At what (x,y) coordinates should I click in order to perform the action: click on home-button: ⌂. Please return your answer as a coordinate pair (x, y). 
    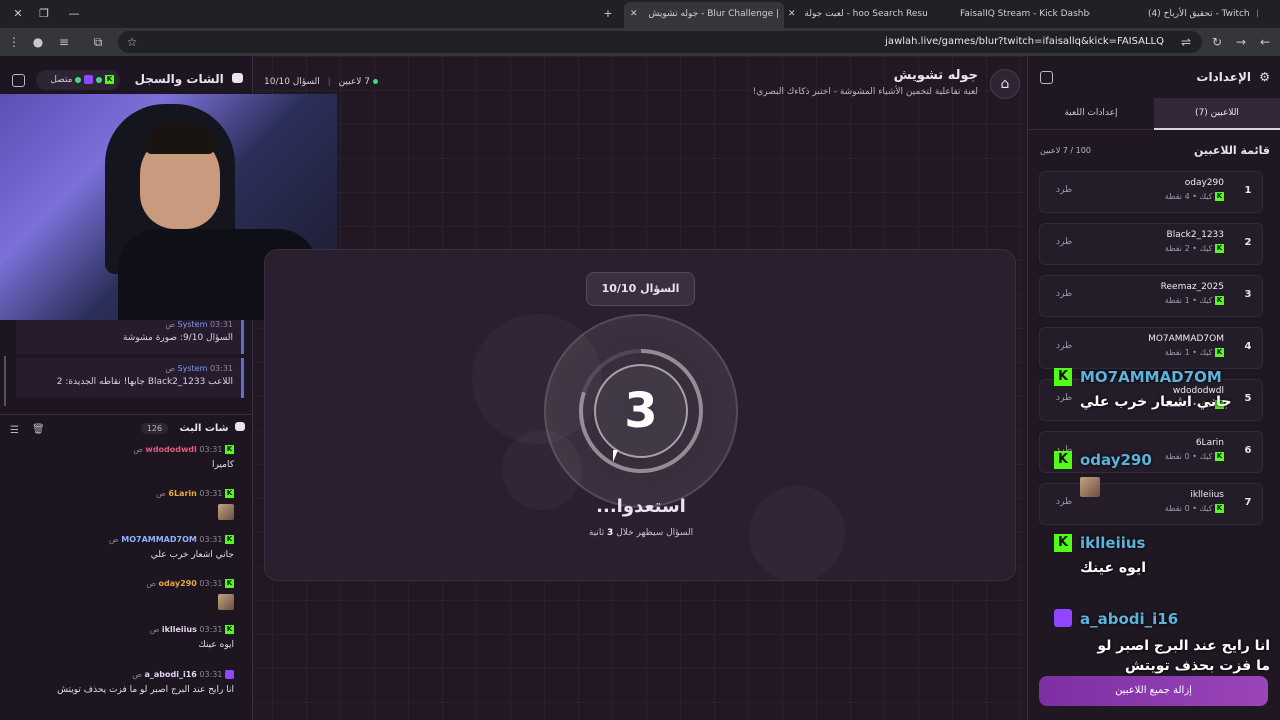
    Looking at the image, I should click on (1005, 84).